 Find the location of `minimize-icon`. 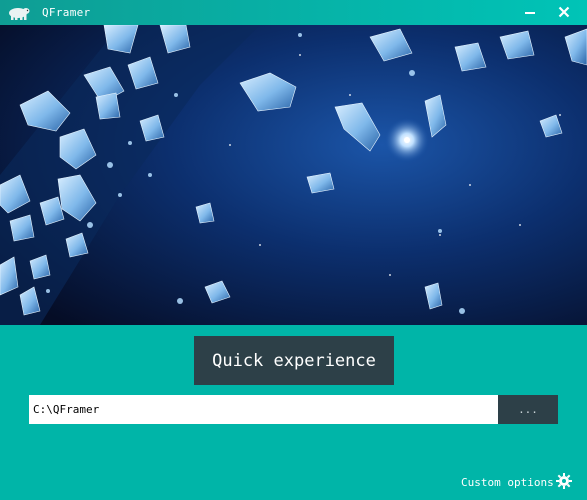

minimize-icon is located at coordinates (530, 12).